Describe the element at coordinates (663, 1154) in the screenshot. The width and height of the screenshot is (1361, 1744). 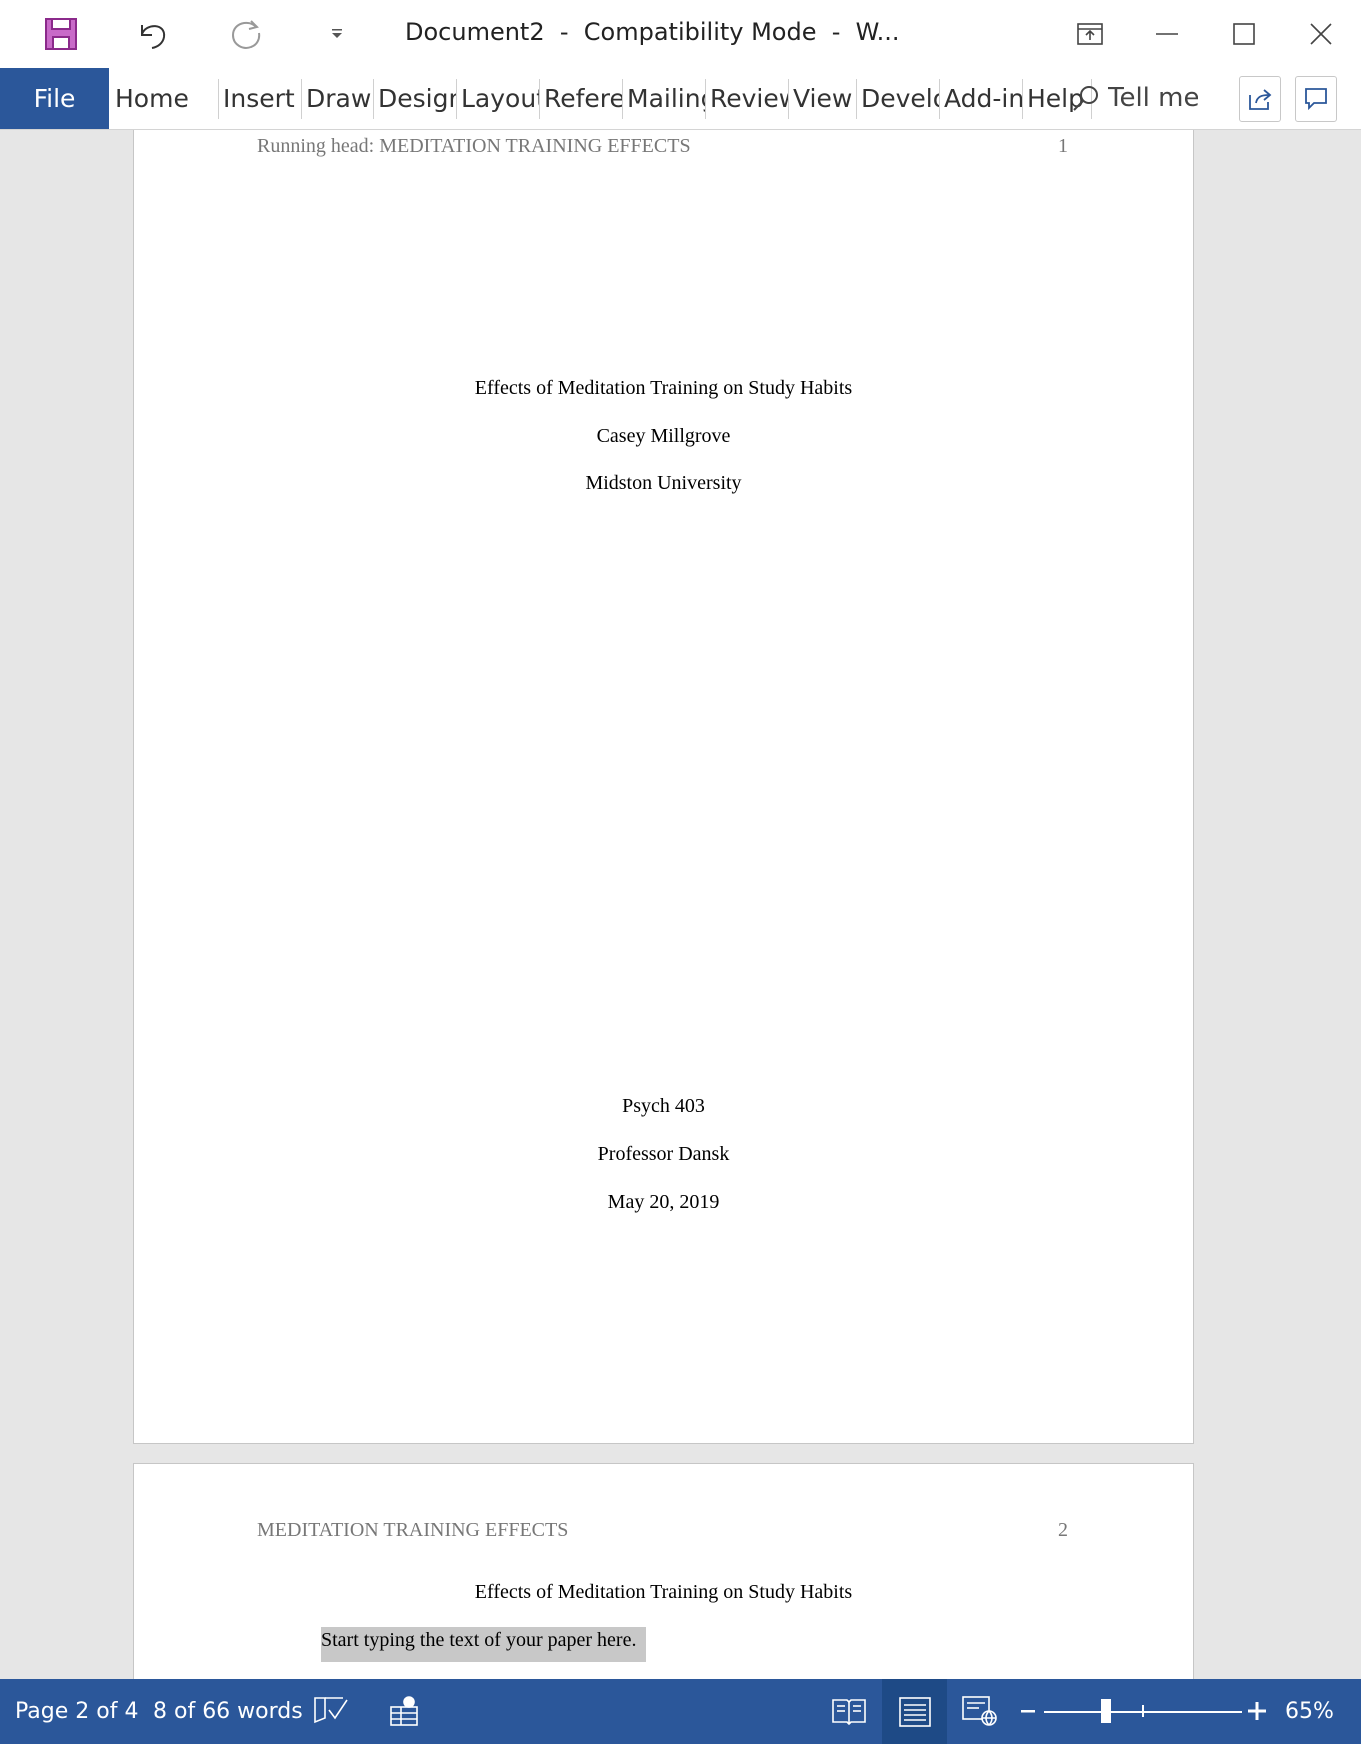
I see `professor: Professor Dansk` at that location.